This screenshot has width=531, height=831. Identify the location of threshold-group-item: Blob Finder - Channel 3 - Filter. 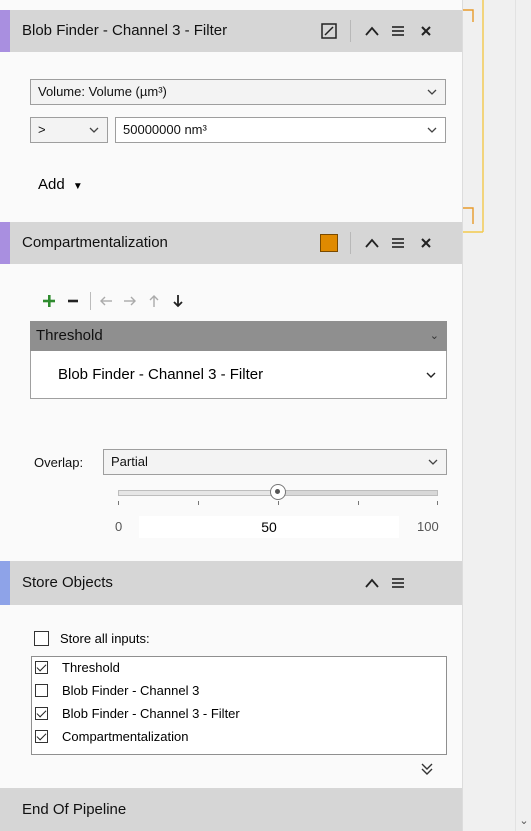
(238, 375).